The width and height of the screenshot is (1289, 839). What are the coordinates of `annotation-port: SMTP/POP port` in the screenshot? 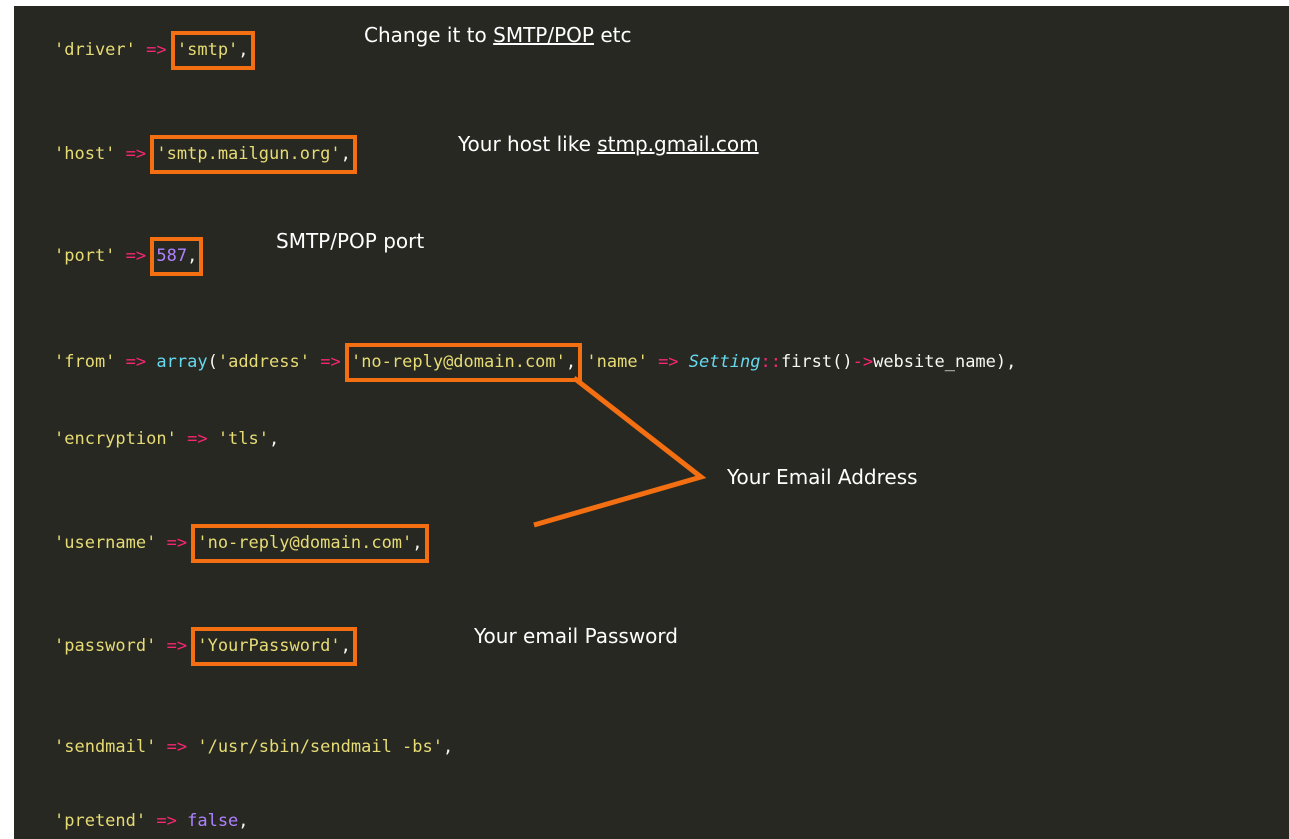 It's located at (350, 241).